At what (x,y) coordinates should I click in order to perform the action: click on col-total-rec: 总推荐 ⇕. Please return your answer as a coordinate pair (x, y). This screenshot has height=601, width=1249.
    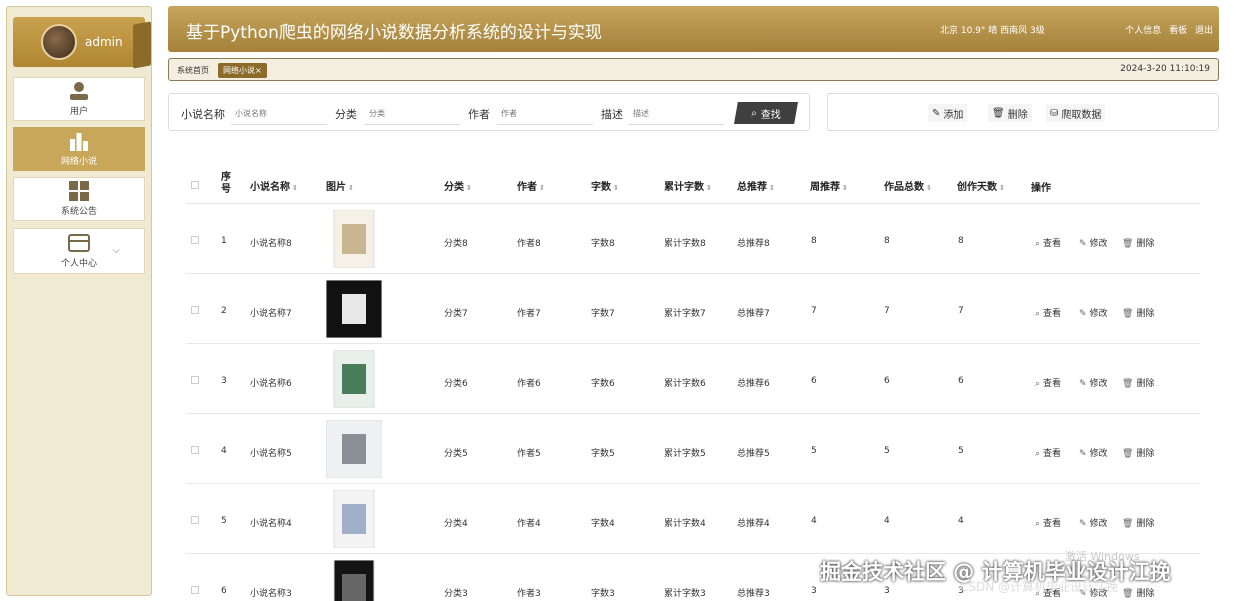
    Looking at the image, I should click on (756, 185).